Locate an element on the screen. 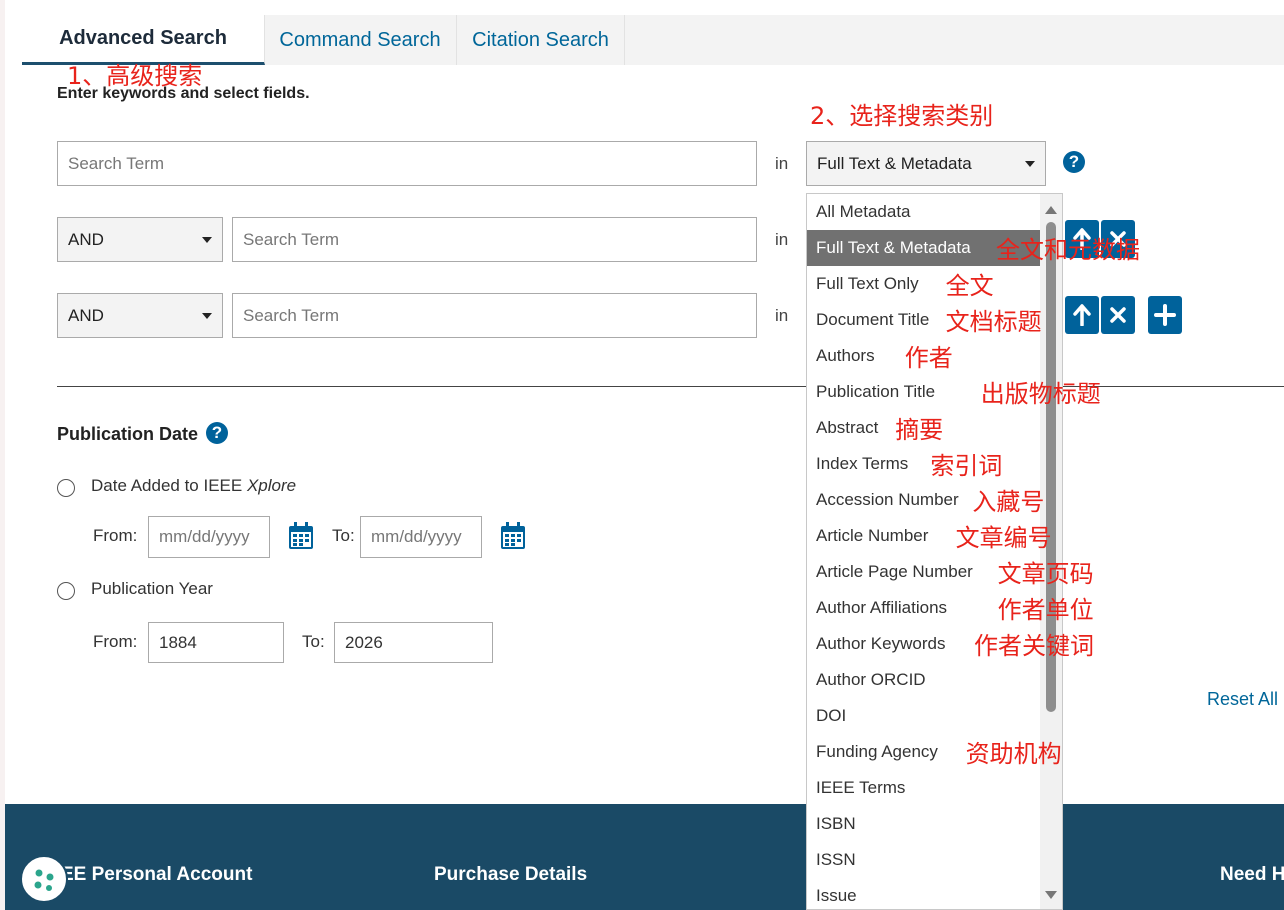 This screenshot has width=1284, height=910. publication-year-label: Publication Year is located at coordinates (152, 588).